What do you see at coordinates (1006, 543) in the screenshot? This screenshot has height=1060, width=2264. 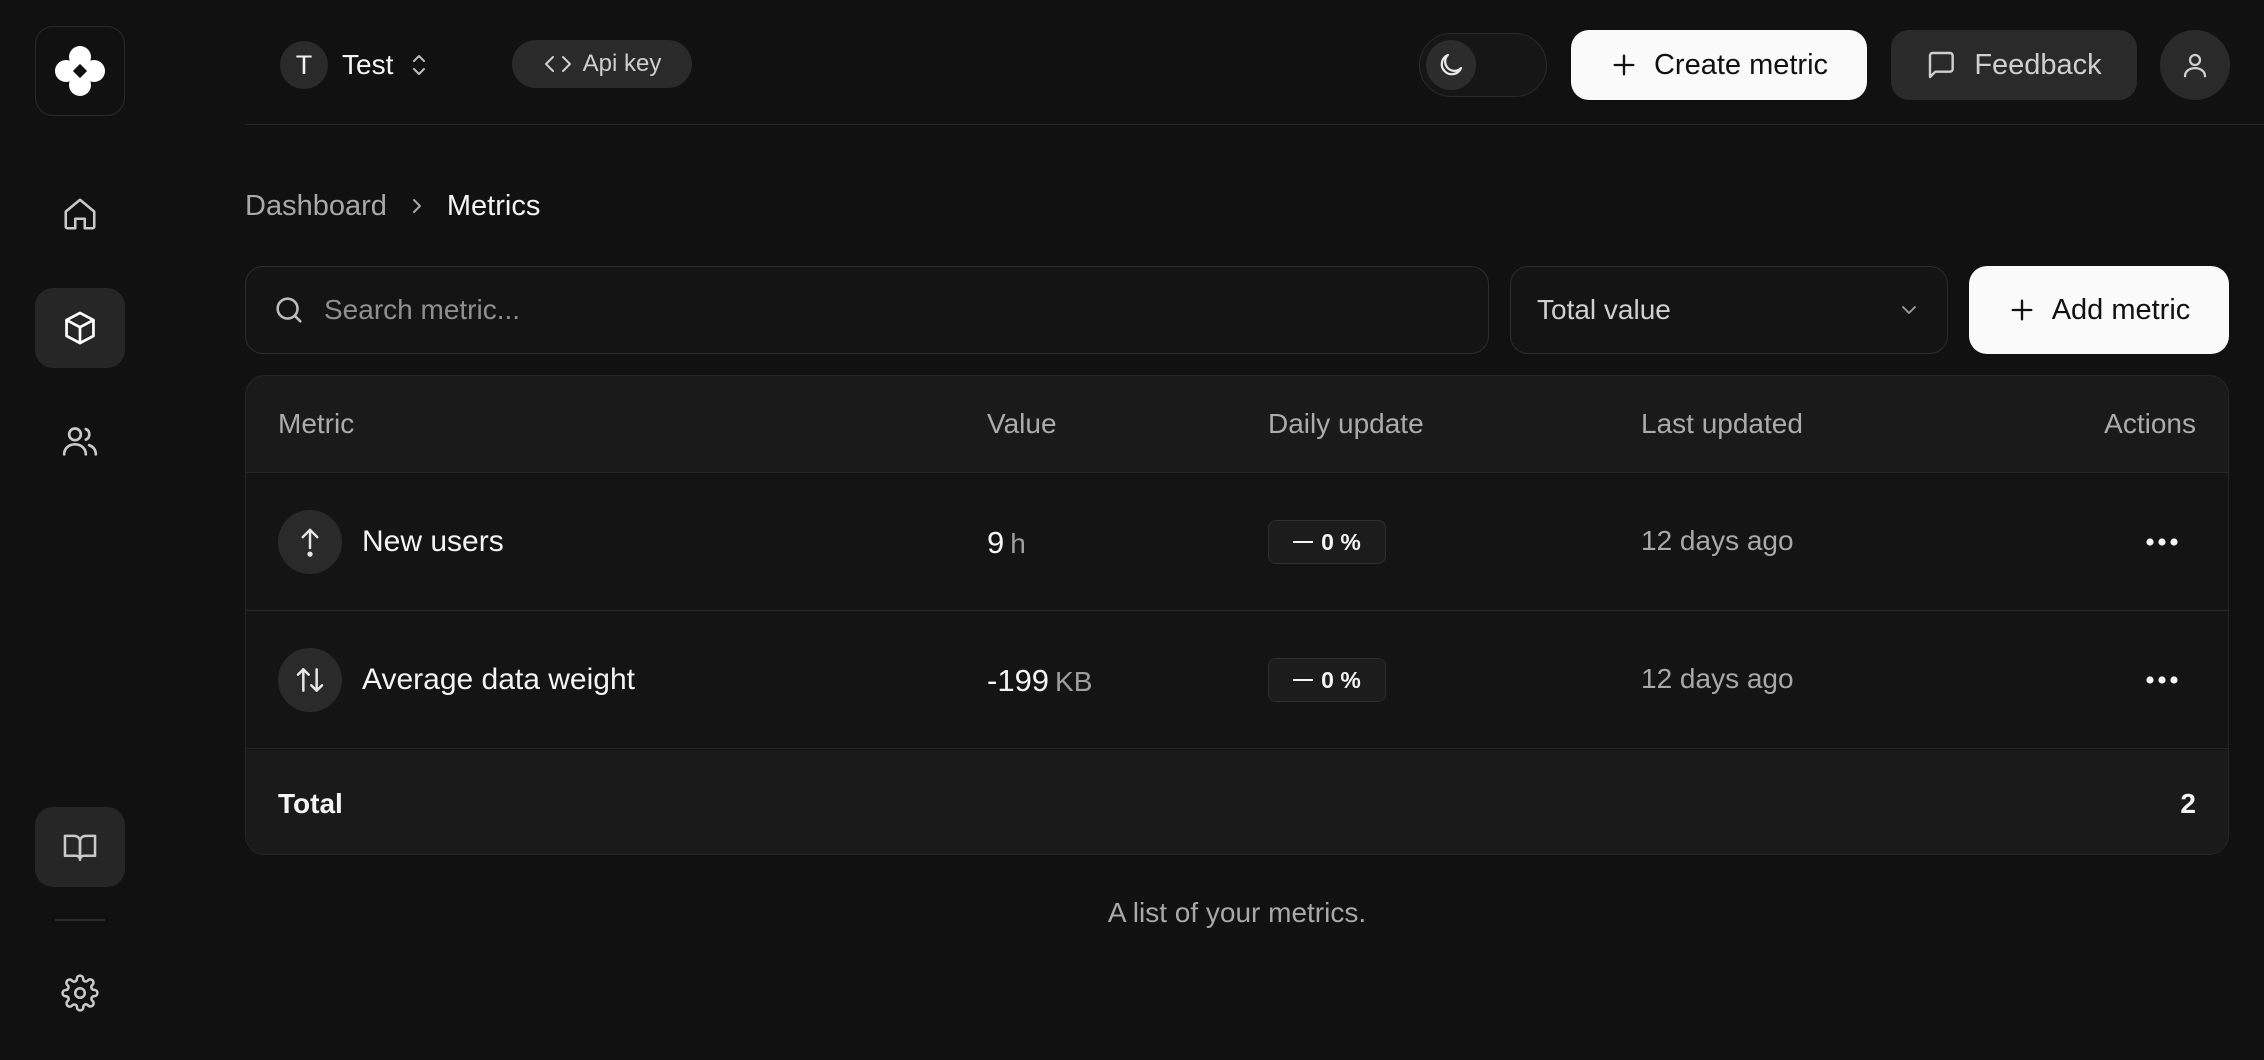 I see `metric-value: 9h` at bounding box center [1006, 543].